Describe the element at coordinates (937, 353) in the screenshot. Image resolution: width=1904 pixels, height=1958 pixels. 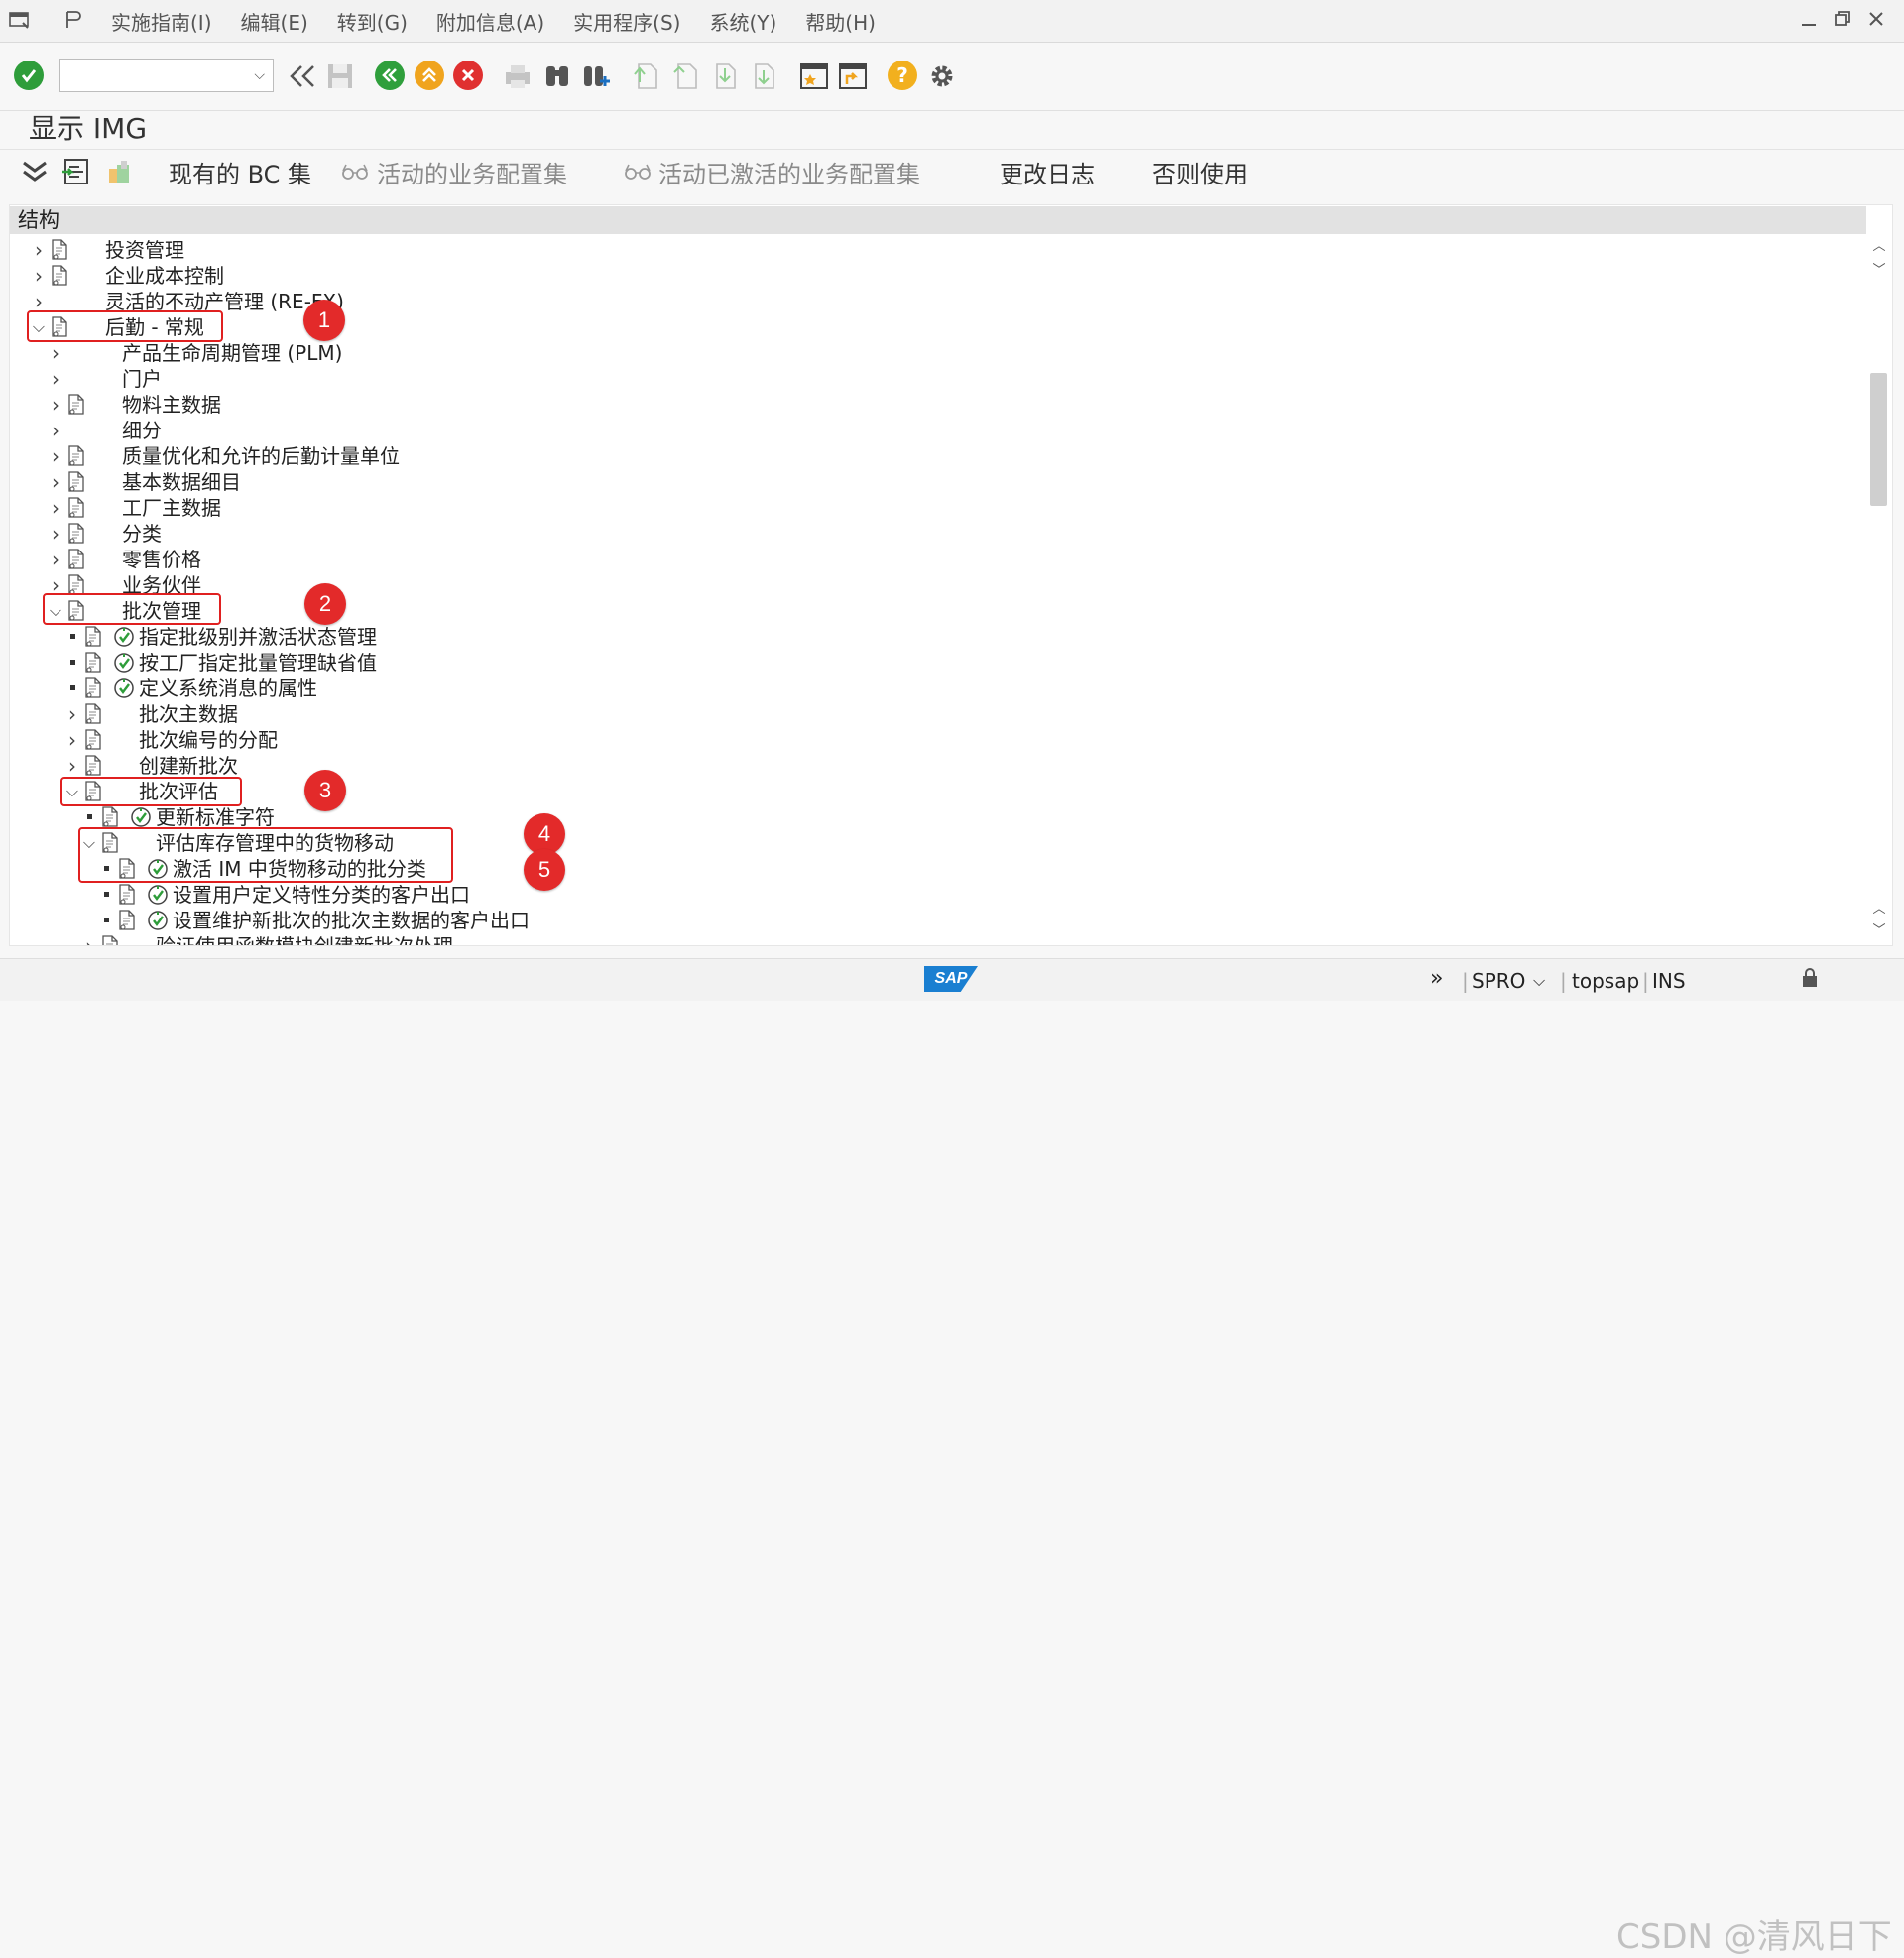
I see `tree-node: › 产品生命周期管理 (PLM)` at that location.